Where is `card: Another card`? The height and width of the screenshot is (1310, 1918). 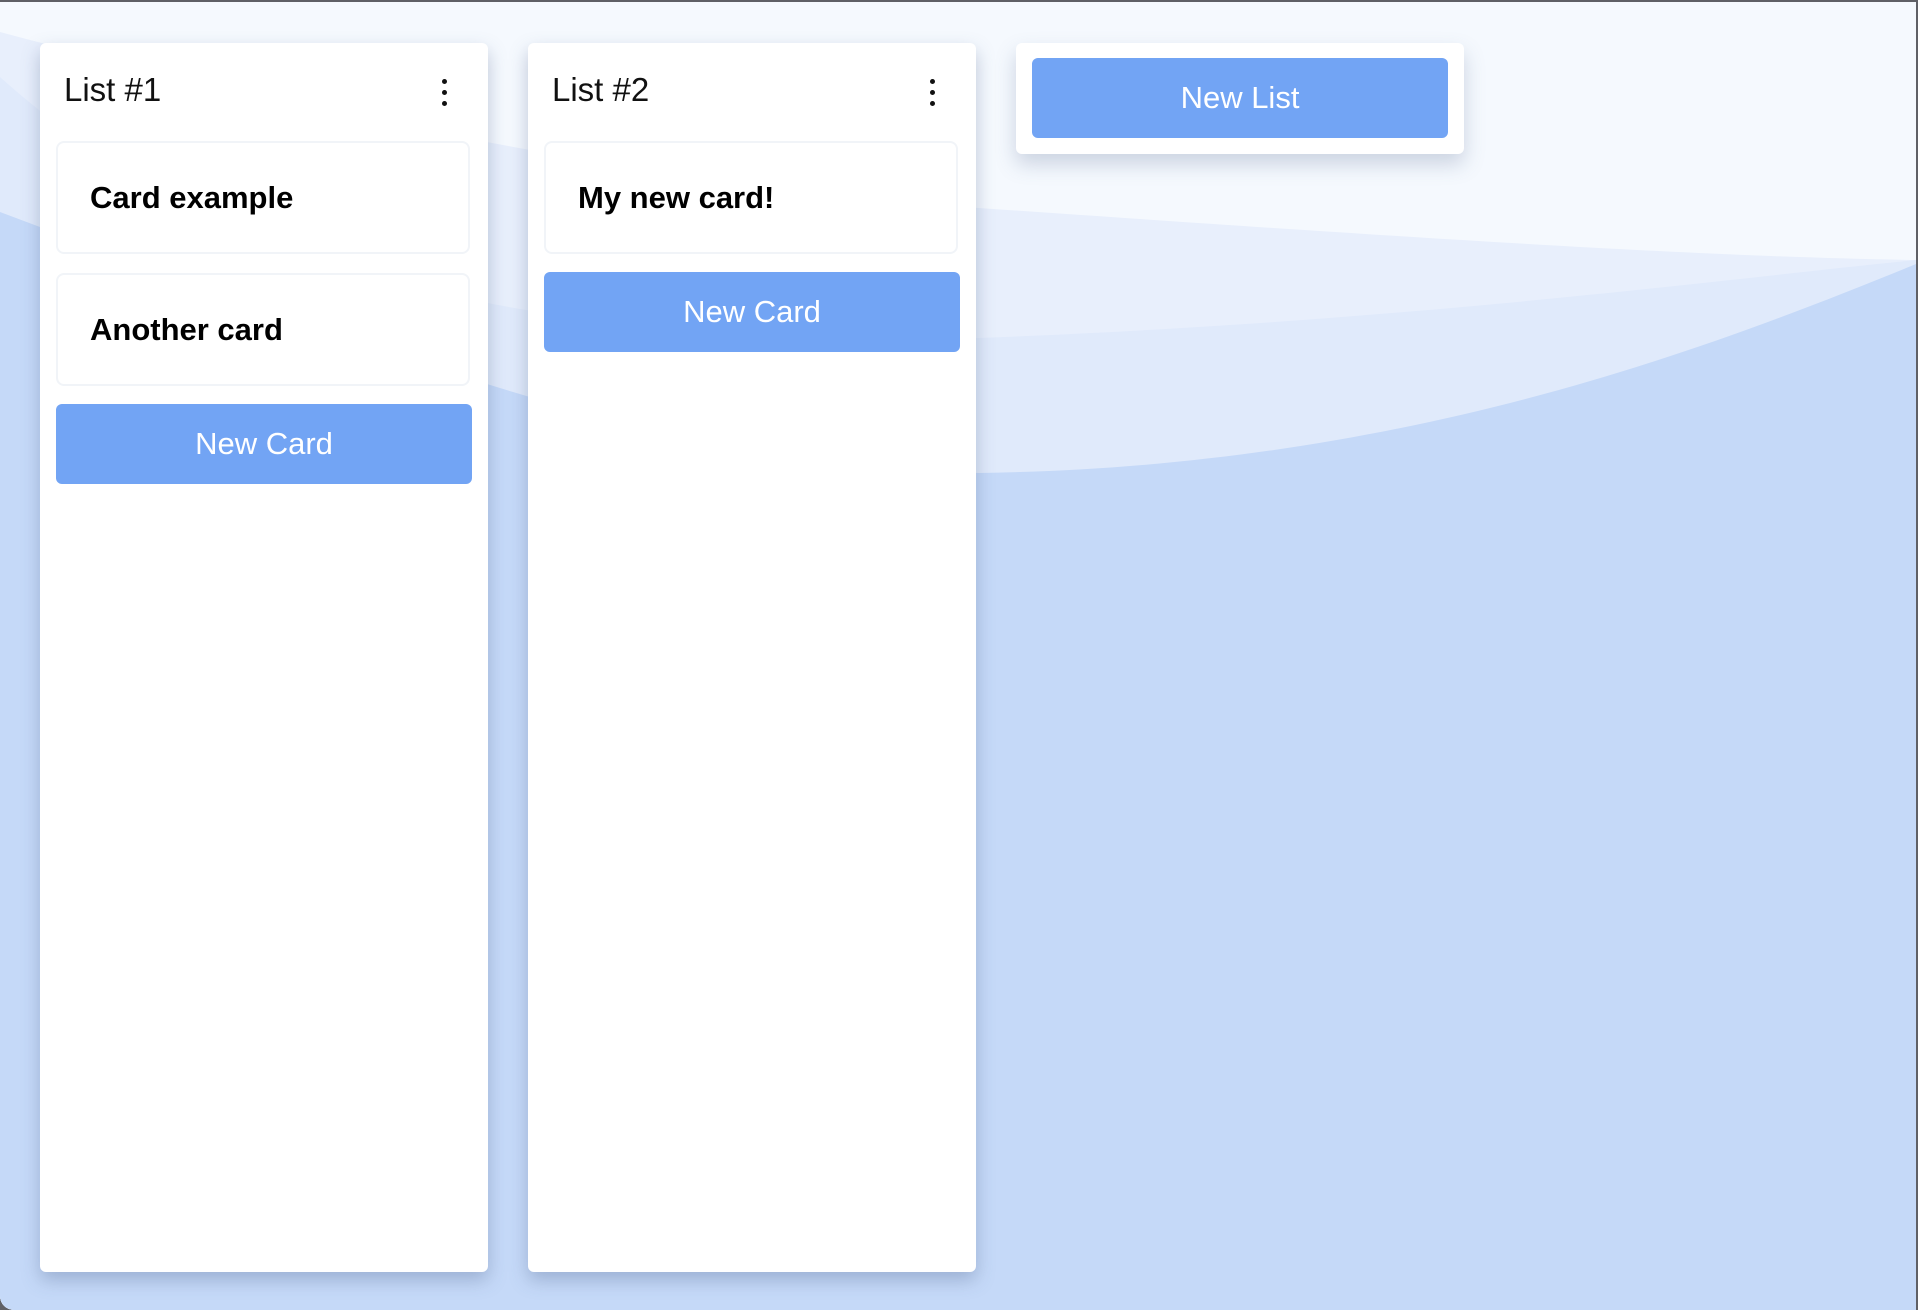 card: Another card is located at coordinates (263, 329).